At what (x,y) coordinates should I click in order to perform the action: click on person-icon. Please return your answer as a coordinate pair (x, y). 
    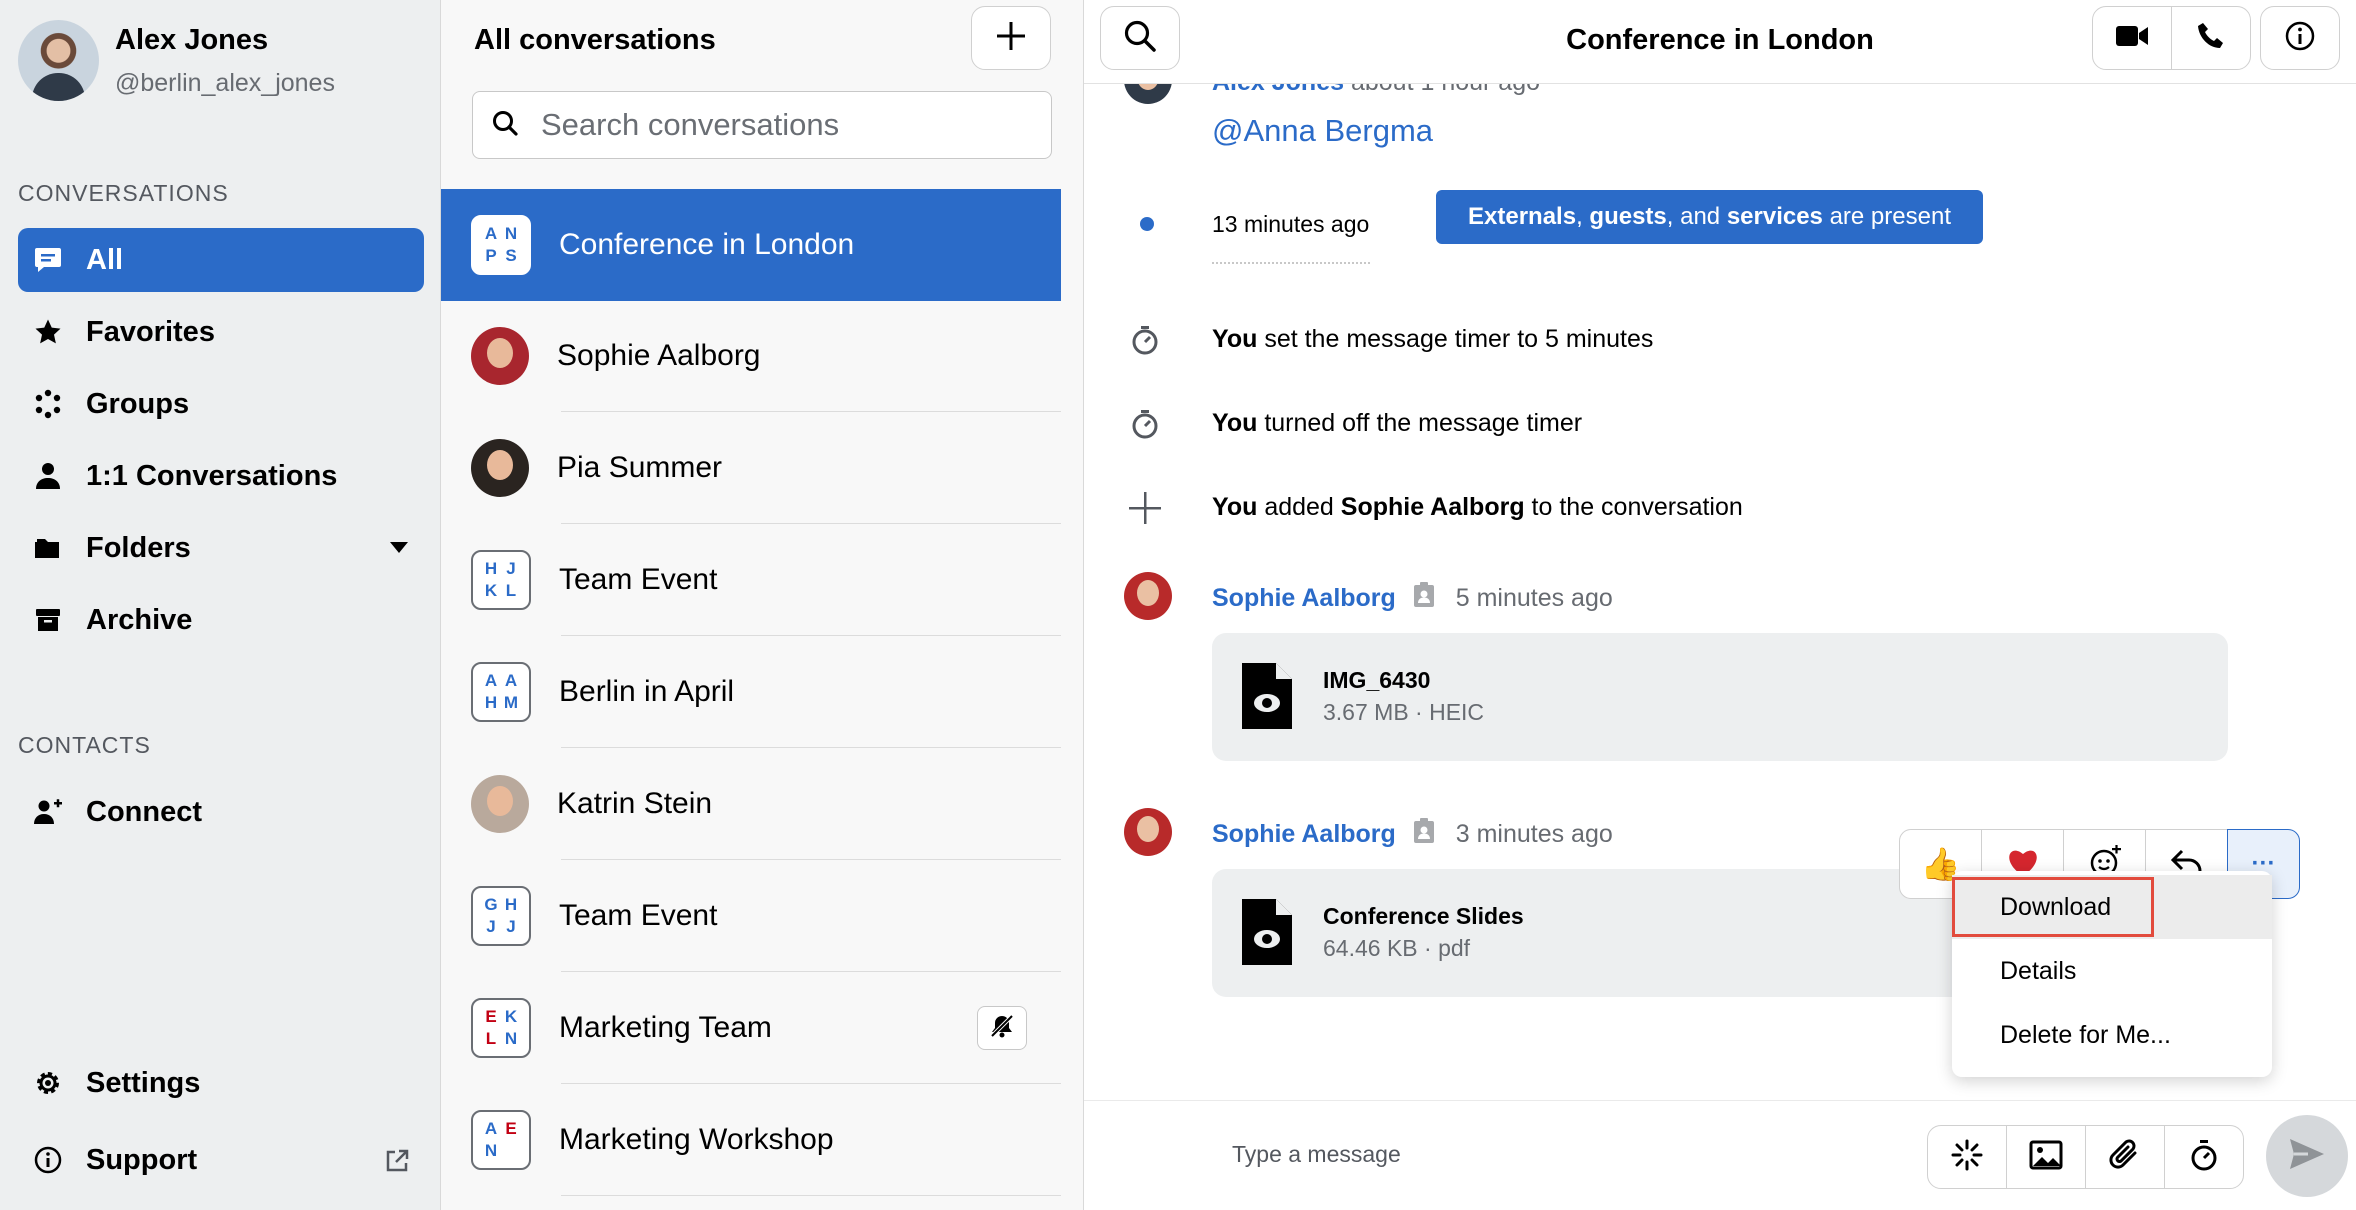
    Looking at the image, I should click on (48, 476).